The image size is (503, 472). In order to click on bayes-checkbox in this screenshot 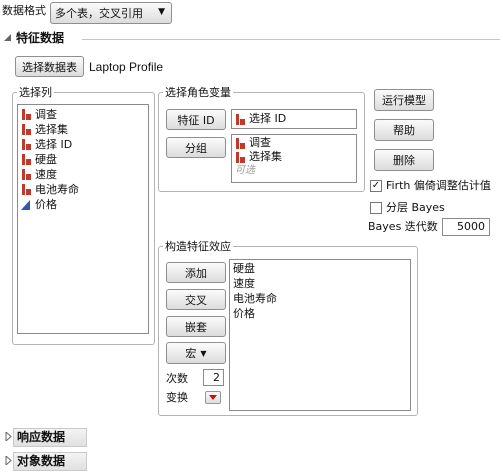, I will do `click(376, 208)`.